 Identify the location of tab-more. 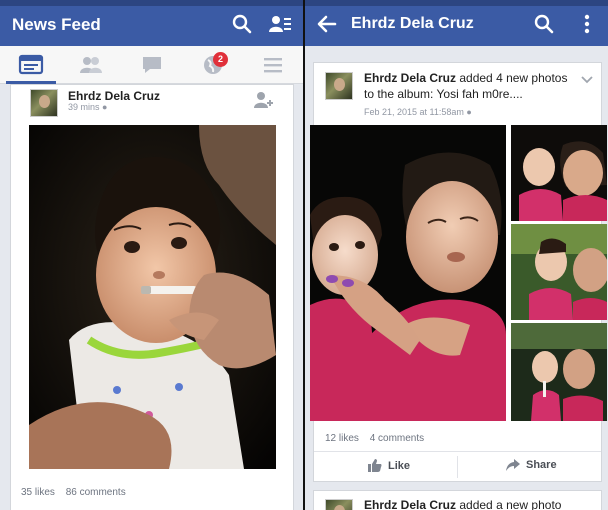
(273, 65).